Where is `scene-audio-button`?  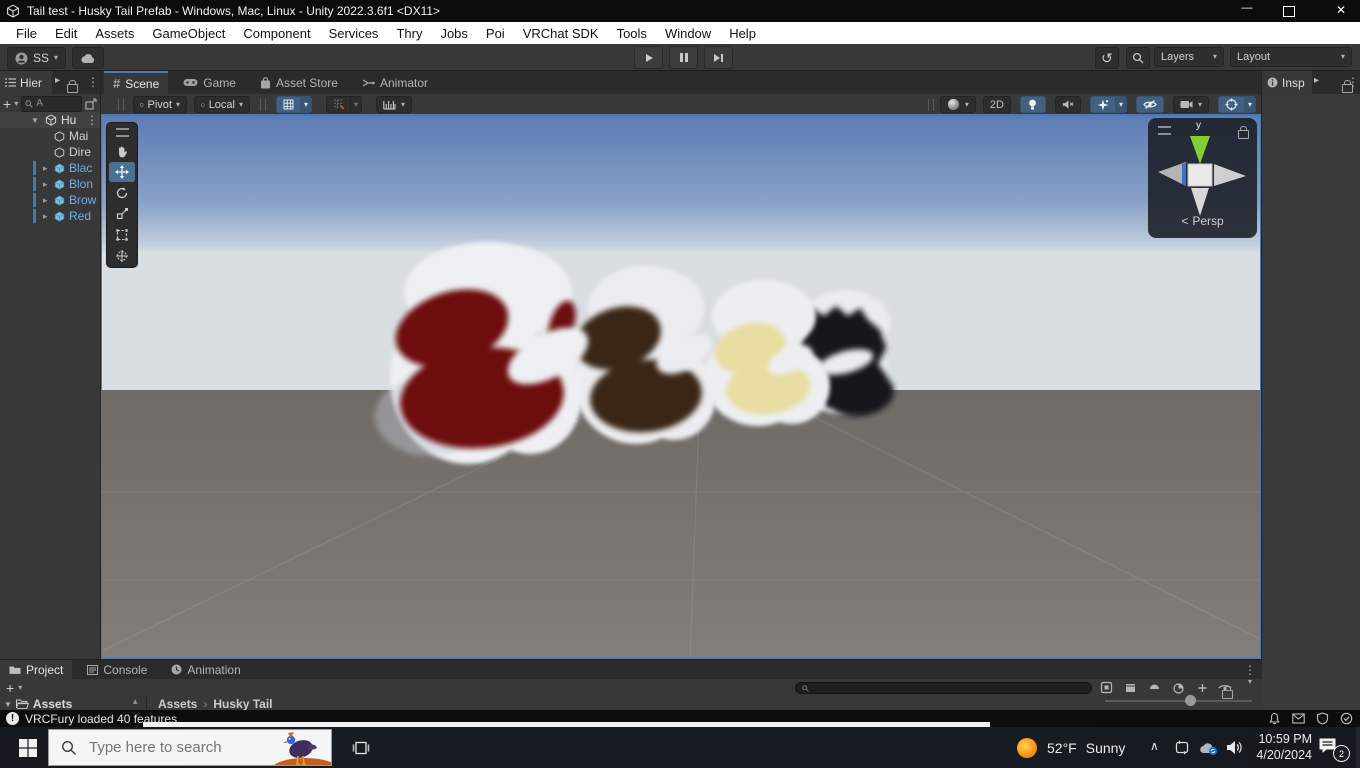
scene-audio-button is located at coordinates (1067, 104).